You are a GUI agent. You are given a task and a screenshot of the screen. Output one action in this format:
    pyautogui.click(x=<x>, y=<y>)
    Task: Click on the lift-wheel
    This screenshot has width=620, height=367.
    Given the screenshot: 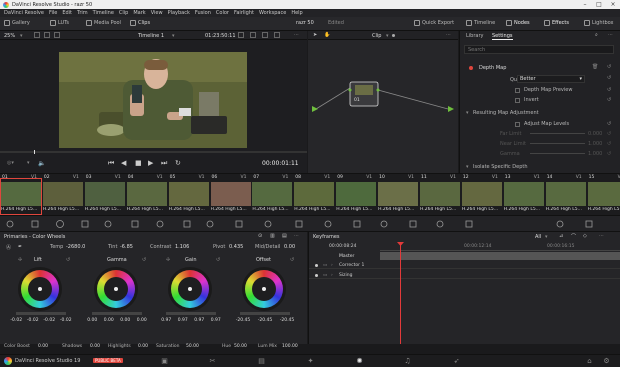 What is the action you would take?
    pyautogui.click(x=40, y=289)
    